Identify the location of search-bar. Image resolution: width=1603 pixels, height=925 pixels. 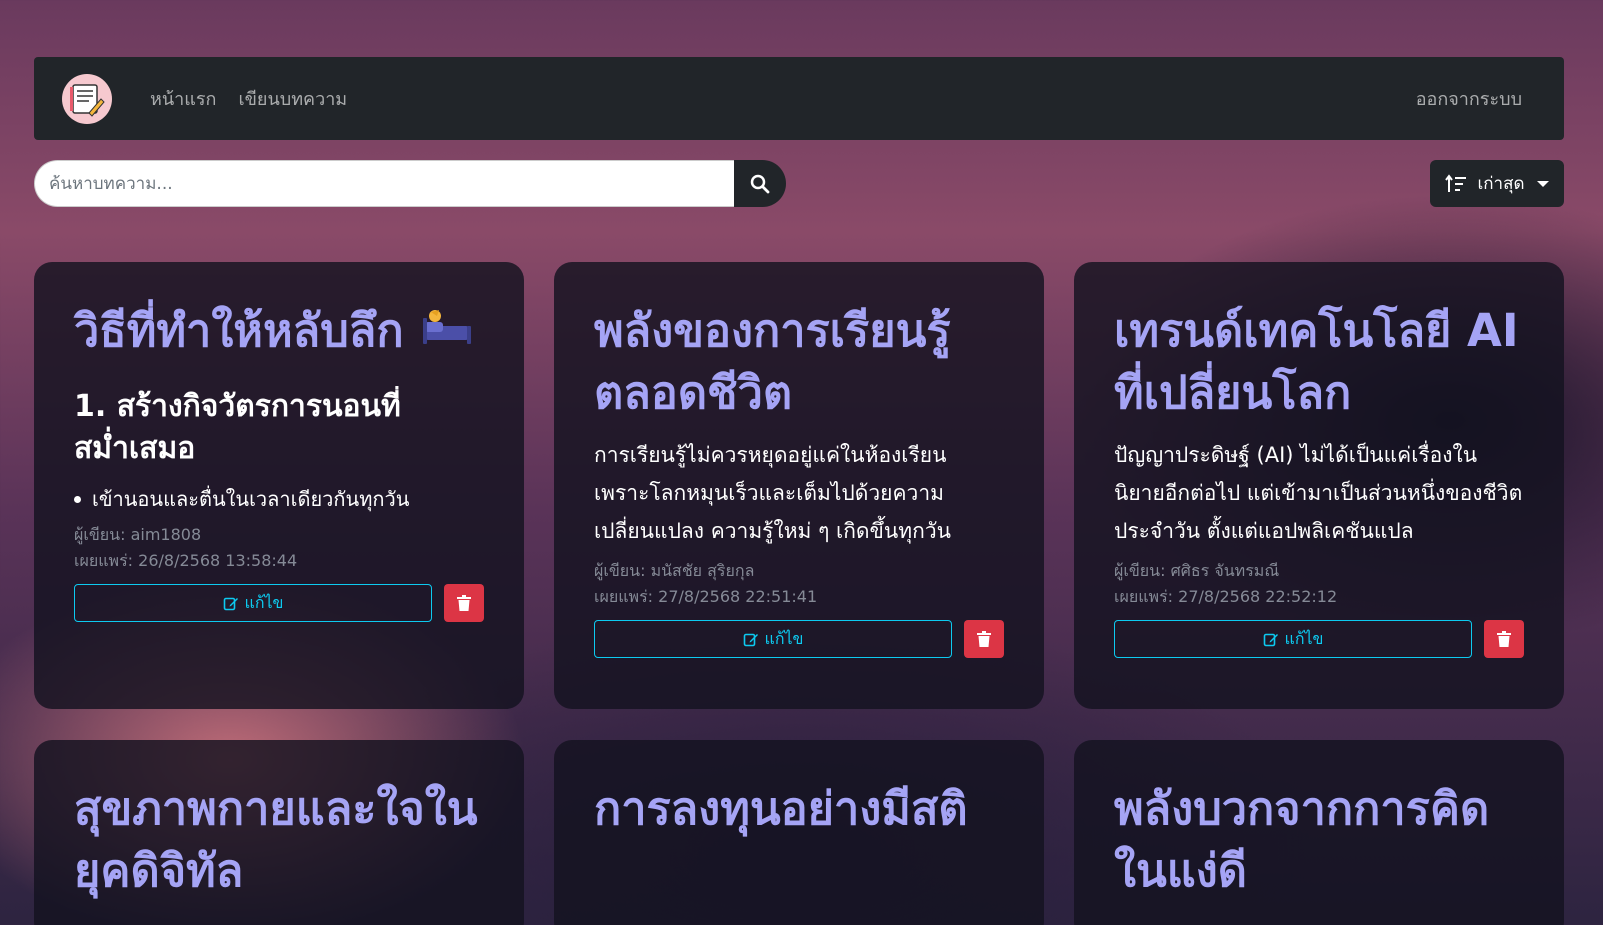
(410, 183).